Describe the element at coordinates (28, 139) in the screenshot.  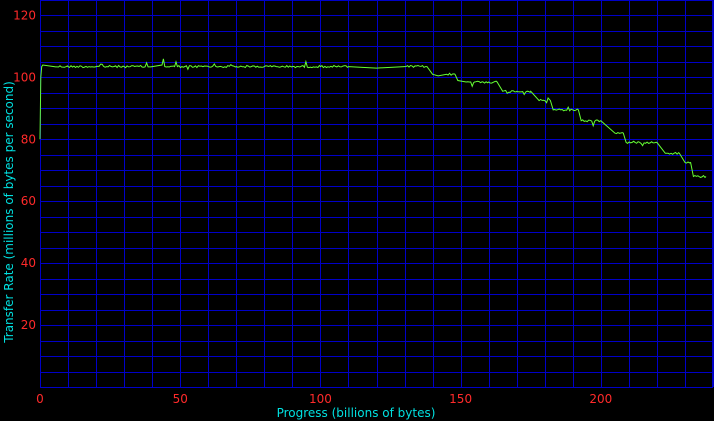
I see `y-tick-label: 80` at that location.